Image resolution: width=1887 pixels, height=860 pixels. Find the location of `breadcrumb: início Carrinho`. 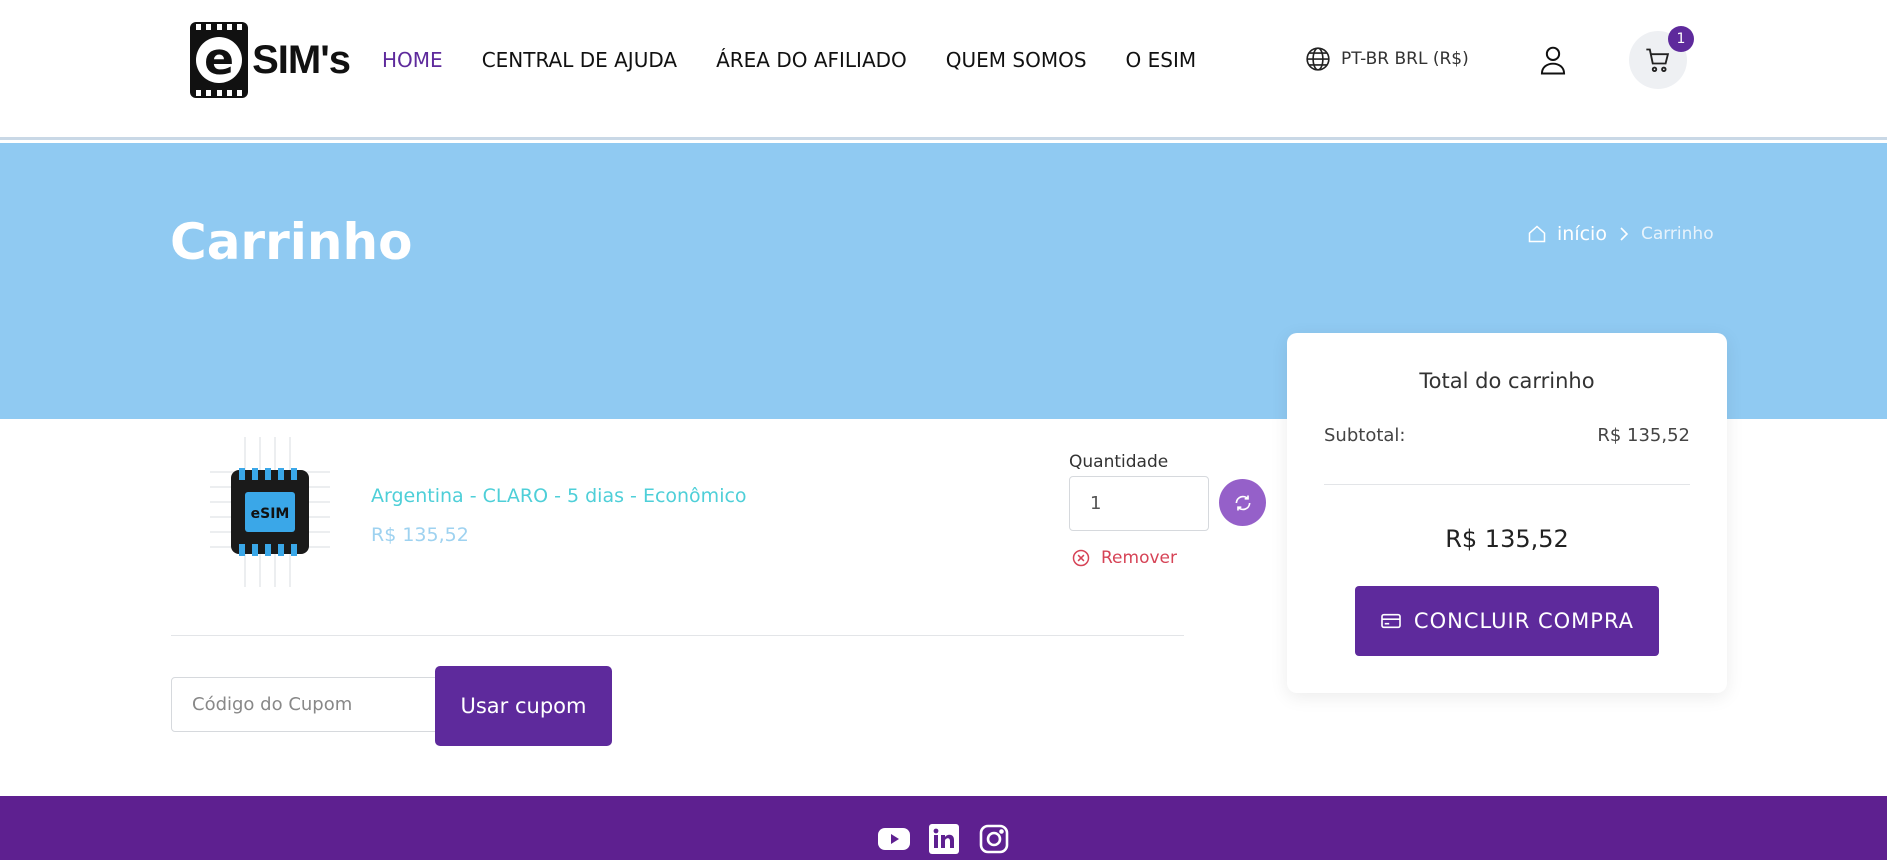

breadcrumb: início Carrinho is located at coordinates (1620, 234).